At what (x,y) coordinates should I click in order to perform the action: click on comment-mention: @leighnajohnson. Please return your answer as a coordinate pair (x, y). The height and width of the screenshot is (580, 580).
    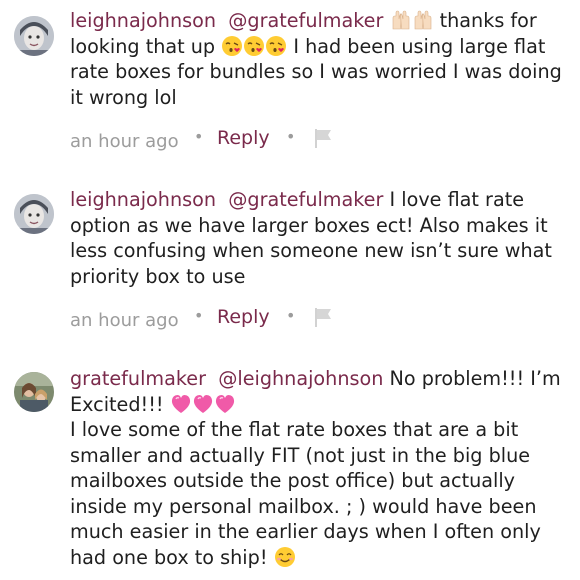
    Looking at the image, I should click on (300, 378).